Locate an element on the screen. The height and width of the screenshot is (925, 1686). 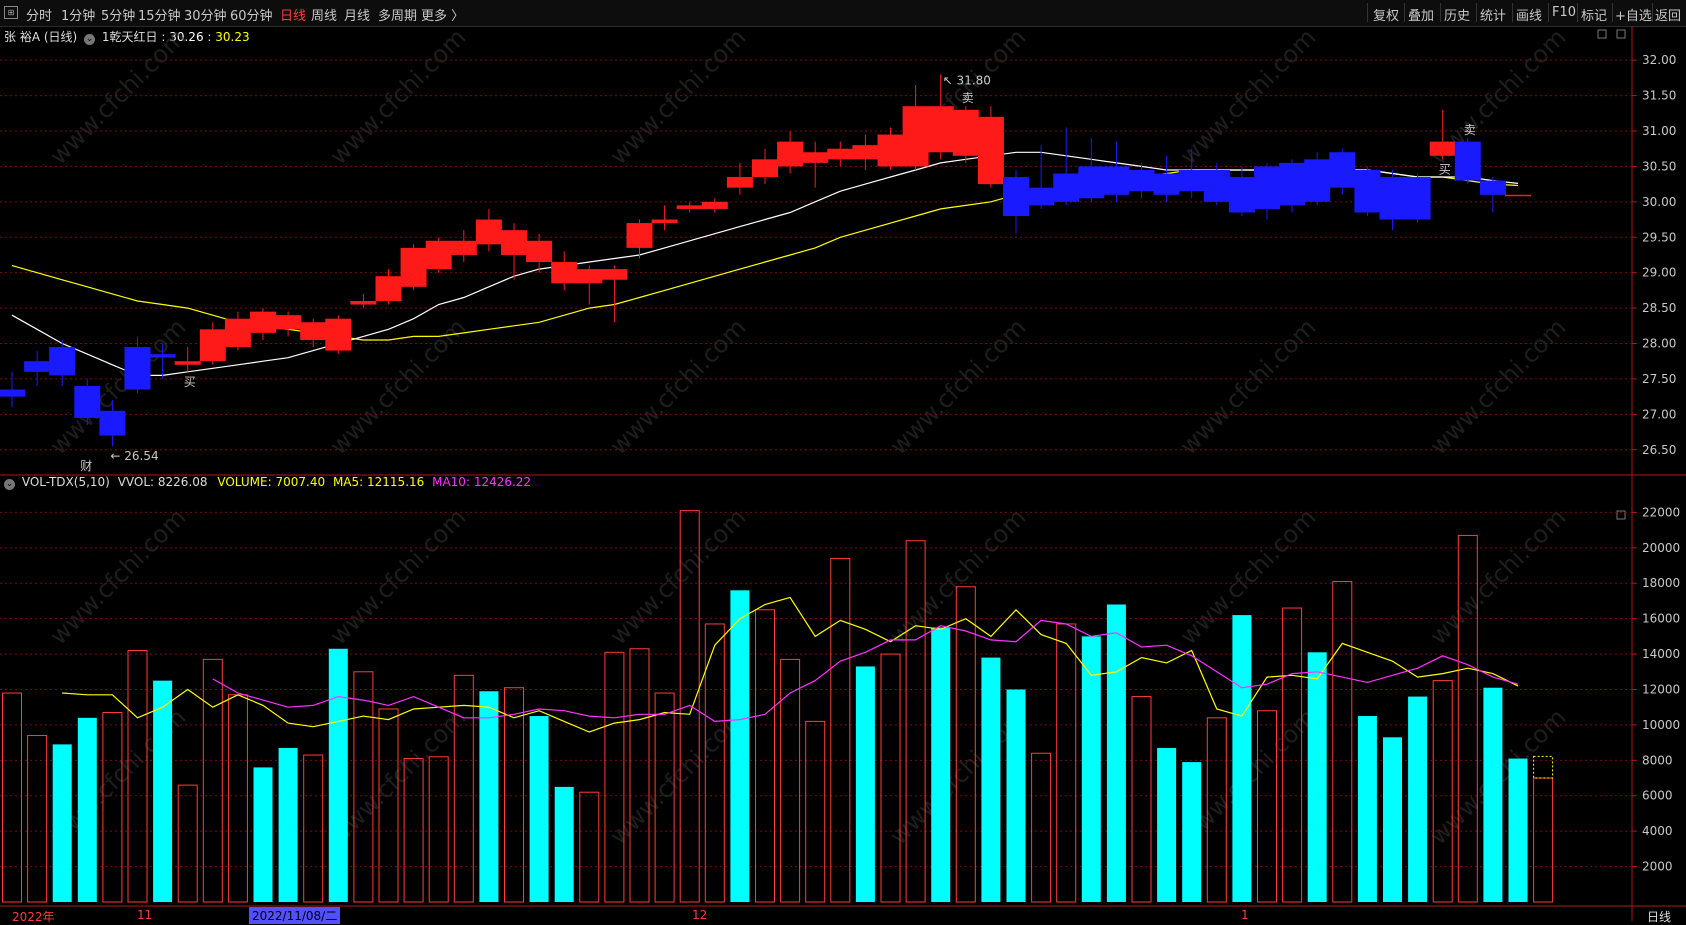
period-tab-more: 更多 〉 is located at coordinates (442, 14).